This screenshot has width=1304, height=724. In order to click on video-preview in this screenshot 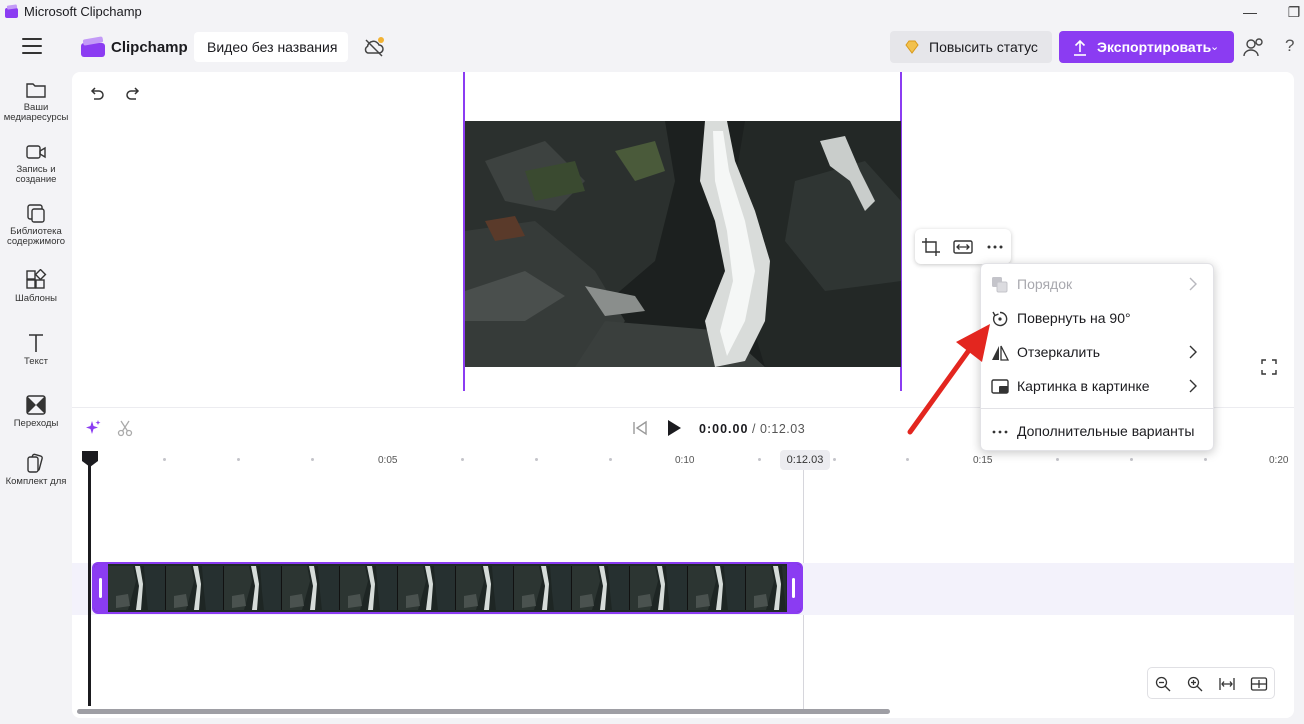, I will do `click(683, 244)`.